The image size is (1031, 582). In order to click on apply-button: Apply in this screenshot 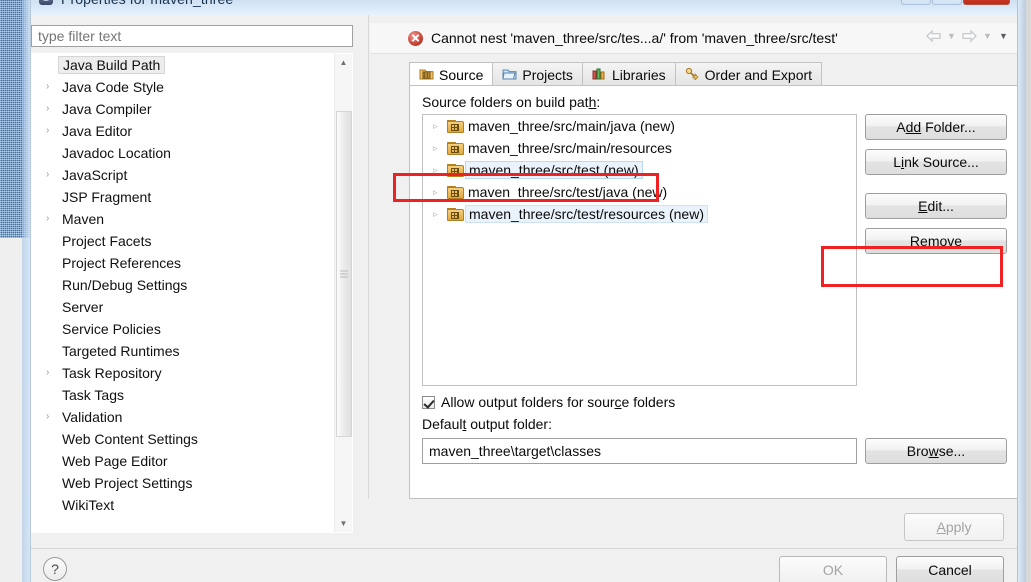, I will do `click(954, 527)`.